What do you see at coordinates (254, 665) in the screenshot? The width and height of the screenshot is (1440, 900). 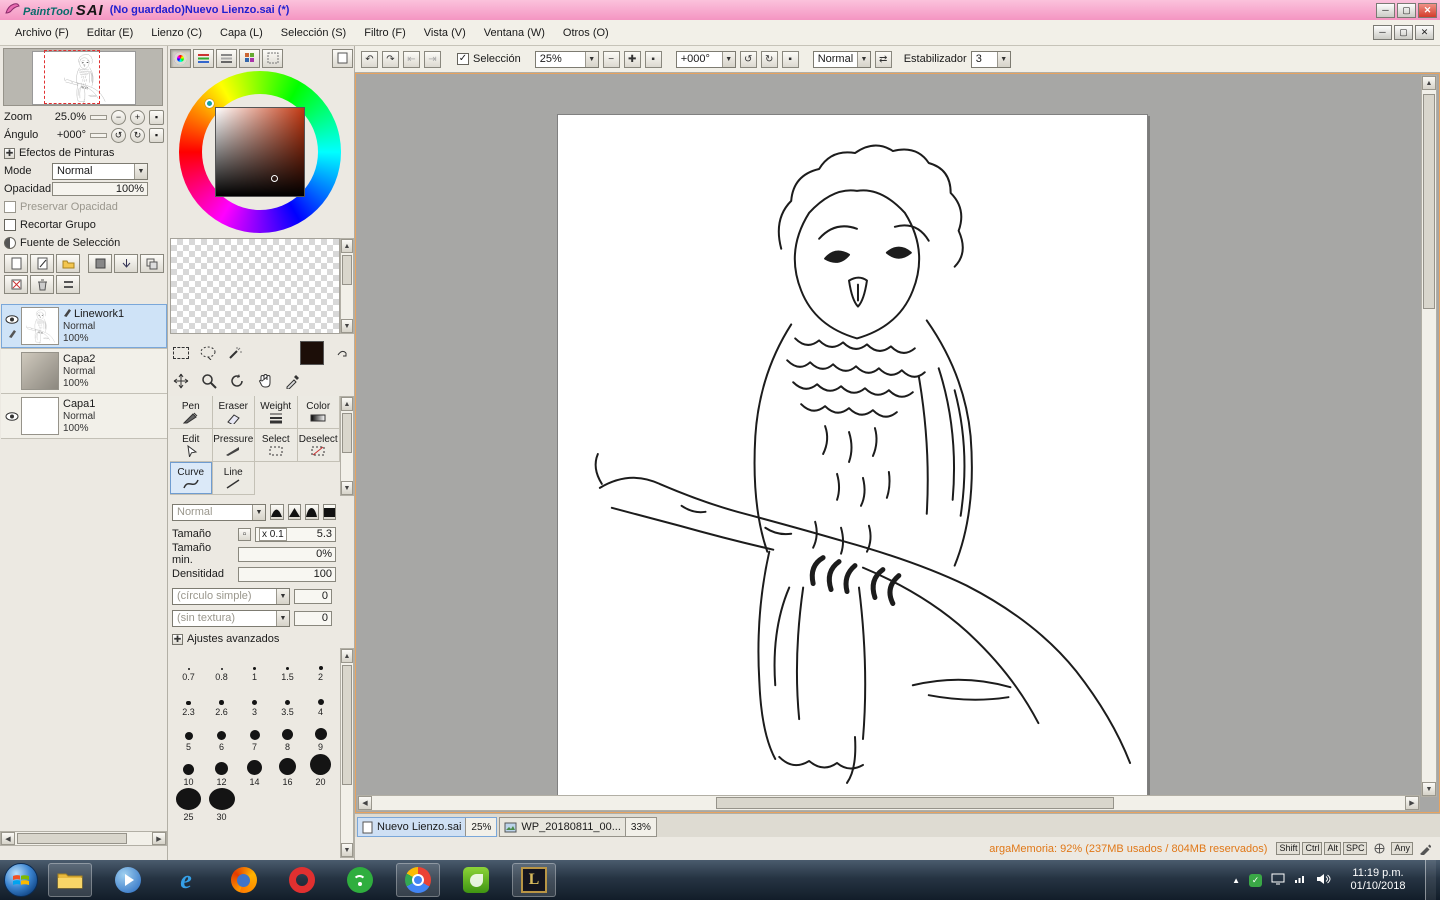 I see `brush-size-1: 1` at bounding box center [254, 665].